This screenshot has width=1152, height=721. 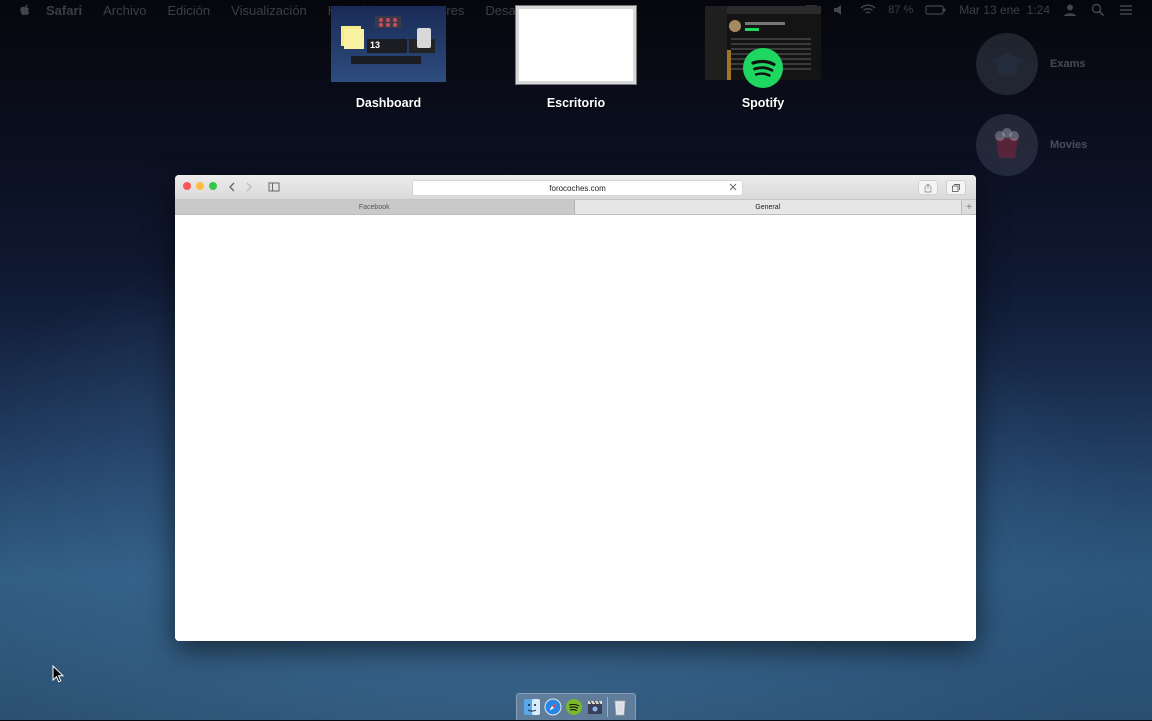 I want to click on share-icon, so click(x=928, y=187).